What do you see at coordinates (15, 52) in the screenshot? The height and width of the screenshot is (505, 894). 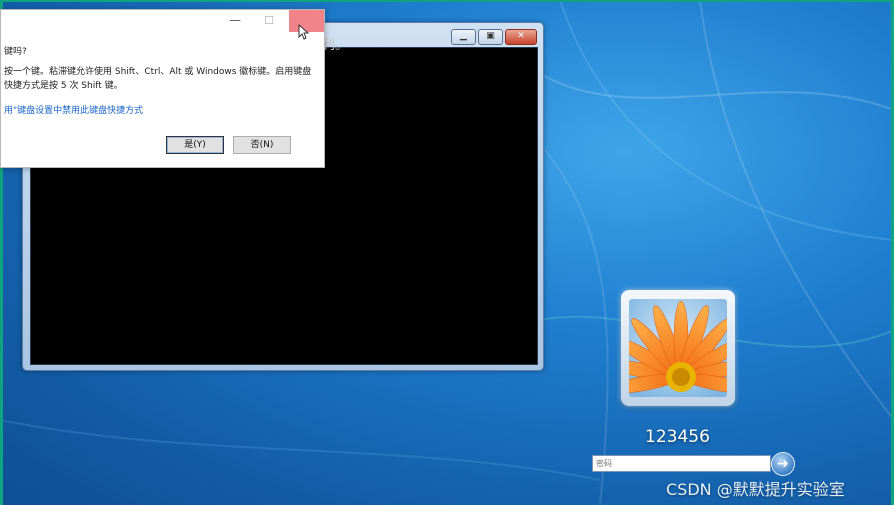 I see `dialog-question: 键吗?` at bounding box center [15, 52].